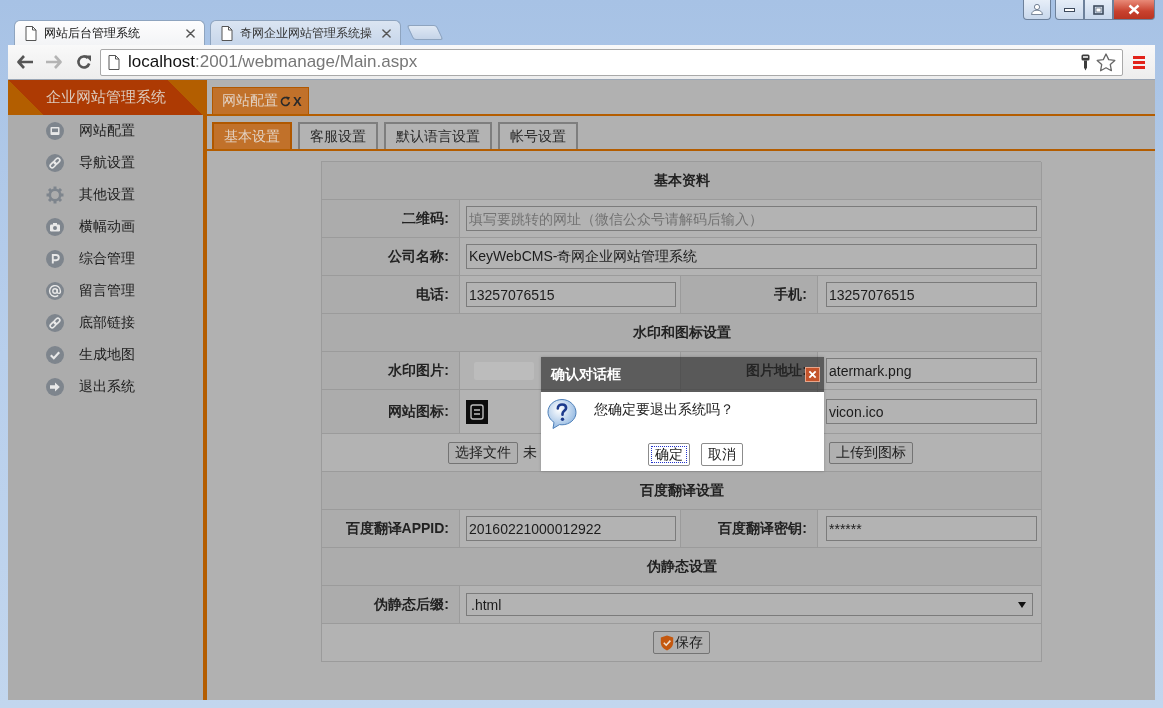 This screenshot has height=708, width=1163. I want to click on sidebar-item: 底部链接, so click(105, 323).